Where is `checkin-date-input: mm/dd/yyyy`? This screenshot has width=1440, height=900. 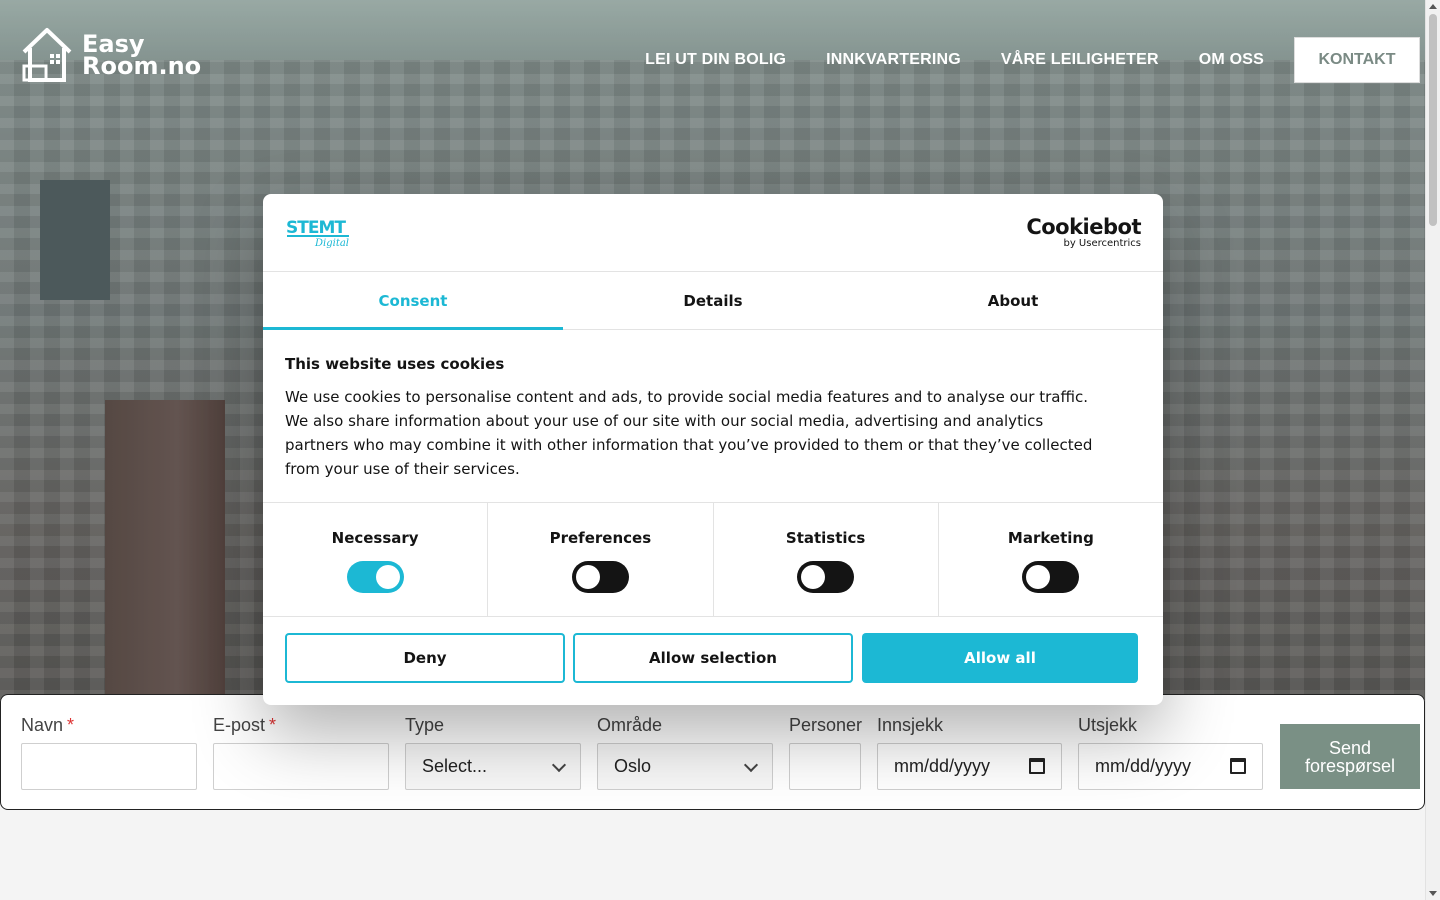
checkin-date-input: mm/dd/yyyy is located at coordinates (969, 766).